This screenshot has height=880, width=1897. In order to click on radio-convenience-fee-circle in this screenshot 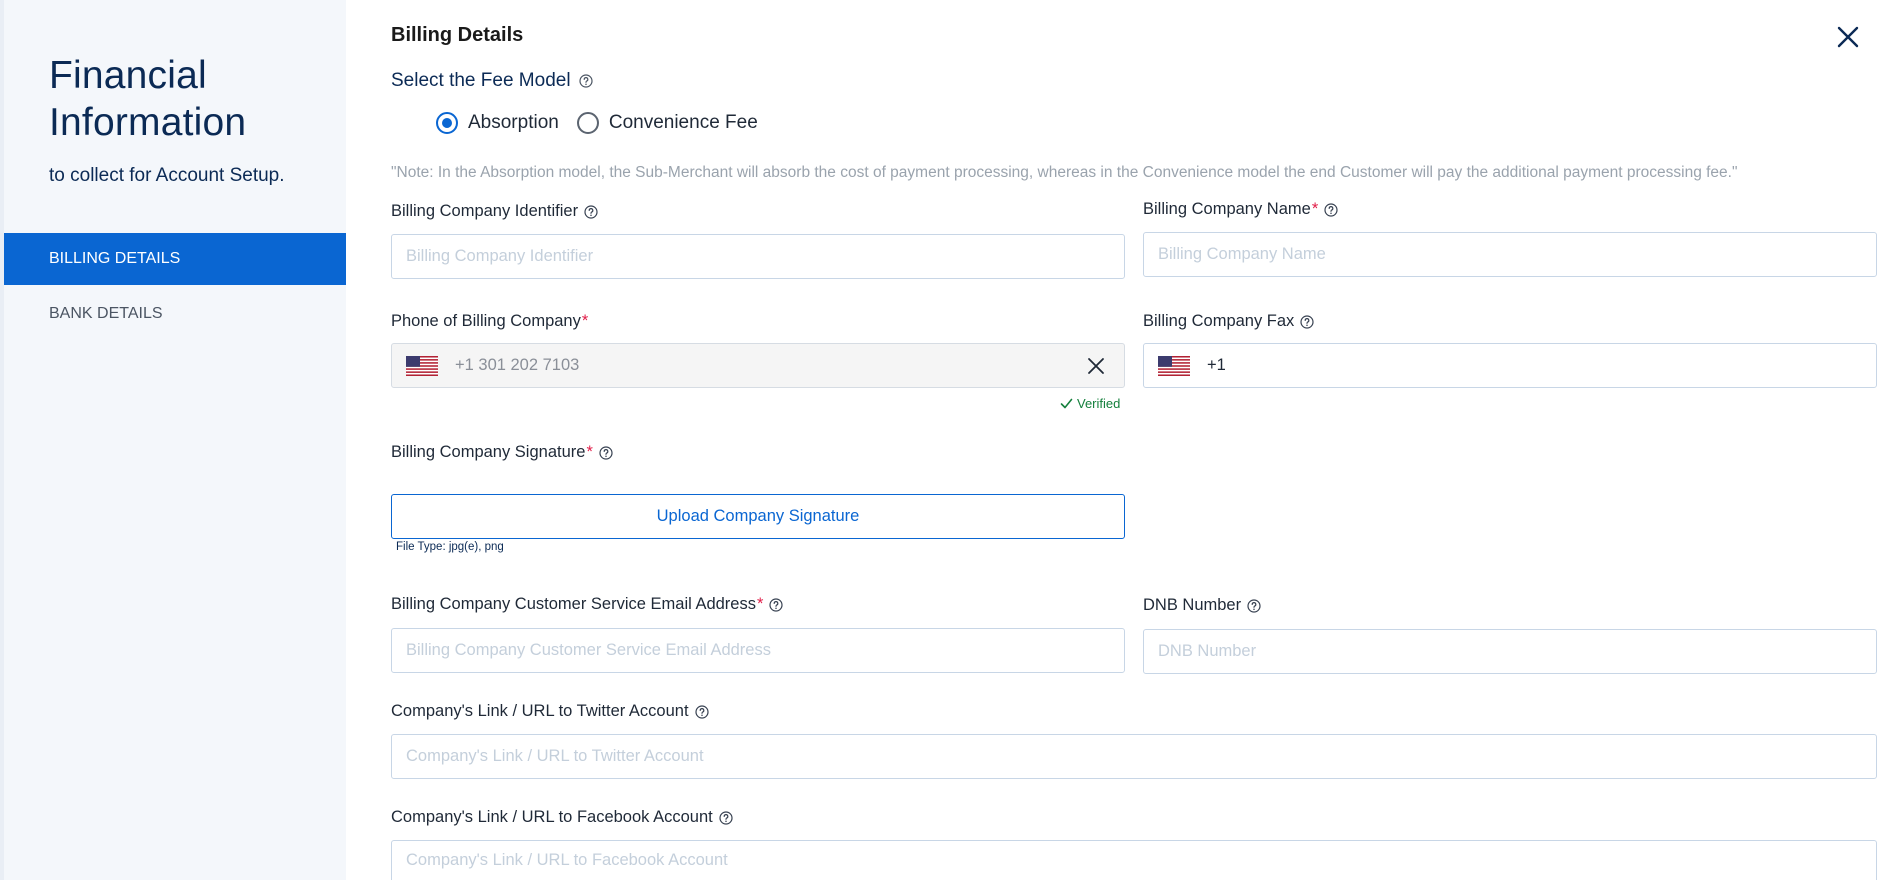, I will do `click(587, 123)`.